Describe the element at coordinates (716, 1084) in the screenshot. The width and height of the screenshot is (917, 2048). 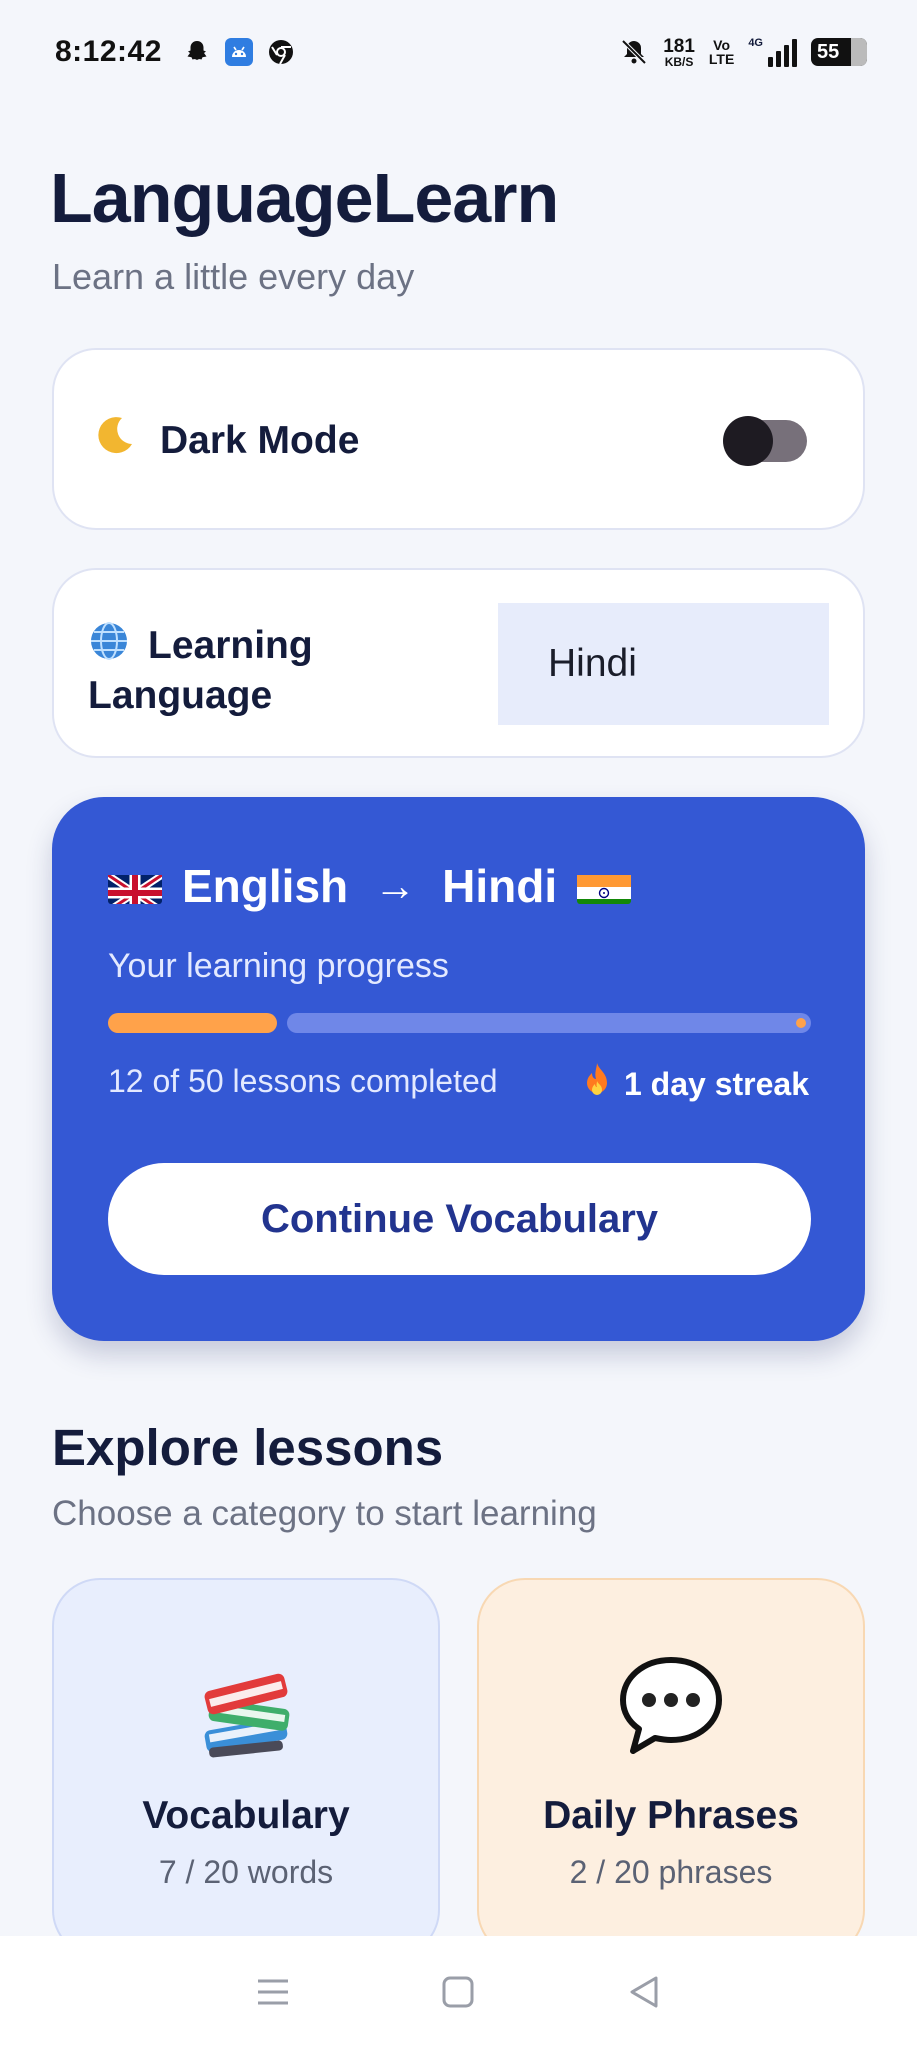
I see `streak-text: 1 day streak` at that location.